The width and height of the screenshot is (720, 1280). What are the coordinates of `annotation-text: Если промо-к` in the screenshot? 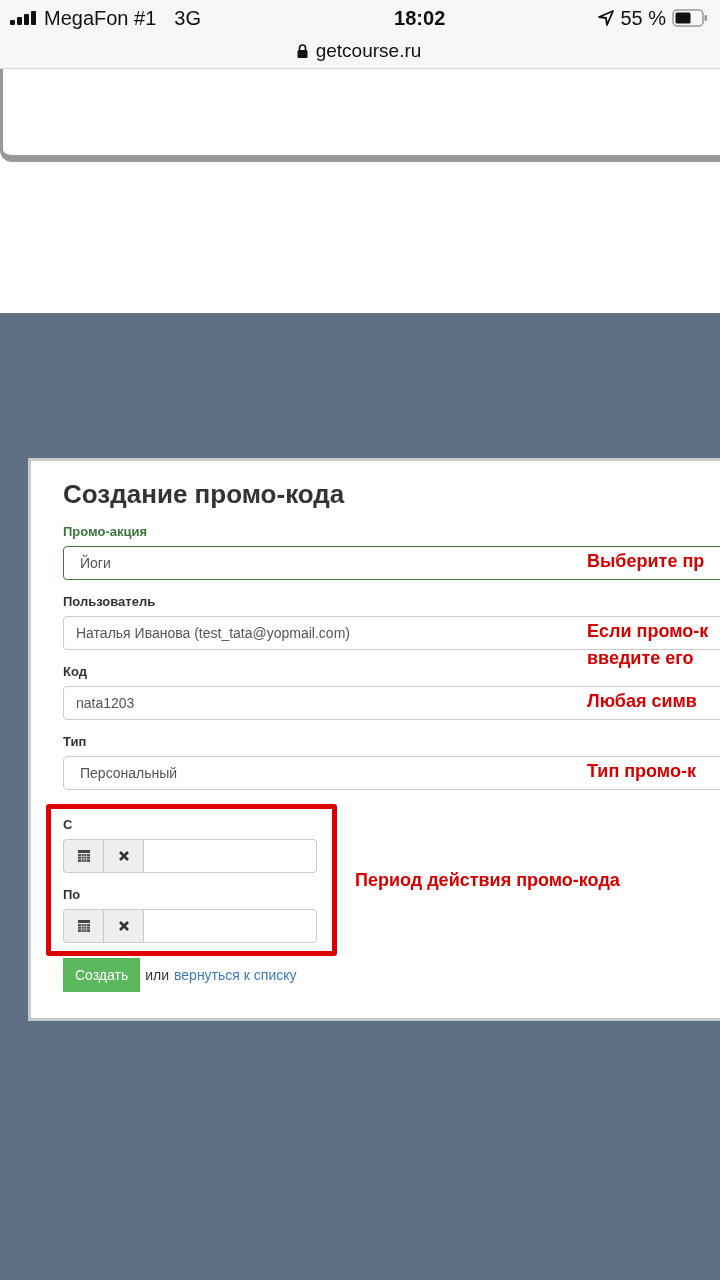 It's located at (648, 631).